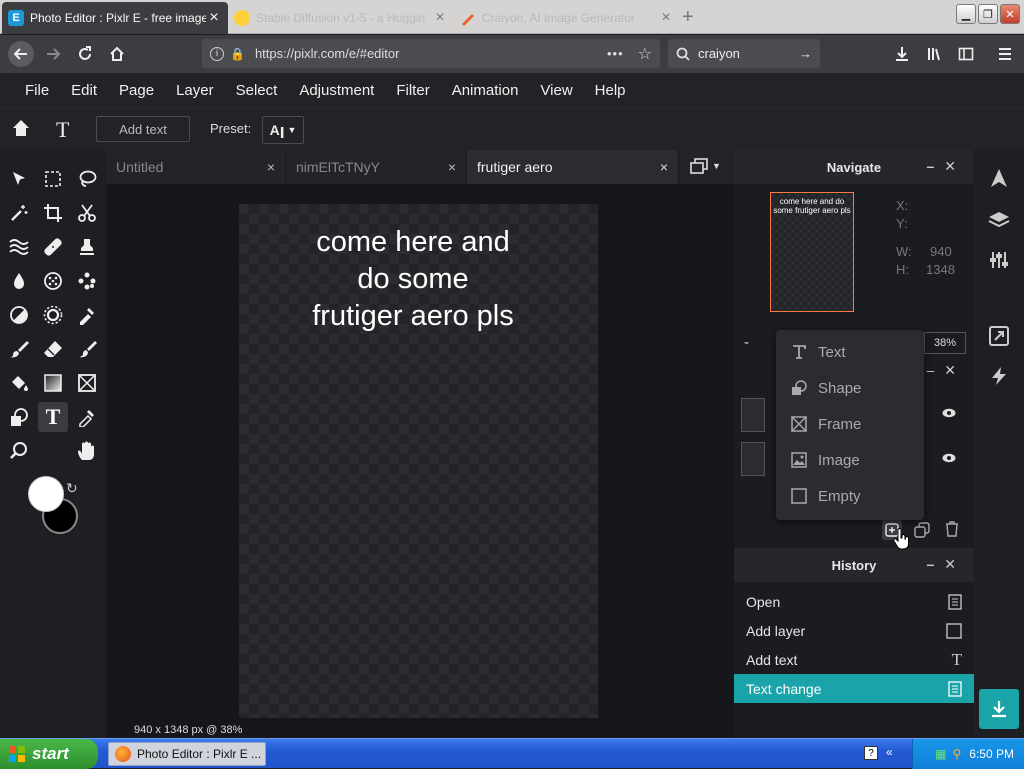 Image resolution: width=1024 pixels, height=769 pixels. What do you see at coordinates (46, 494) in the screenshot?
I see `foreground-color-swatch` at bounding box center [46, 494].